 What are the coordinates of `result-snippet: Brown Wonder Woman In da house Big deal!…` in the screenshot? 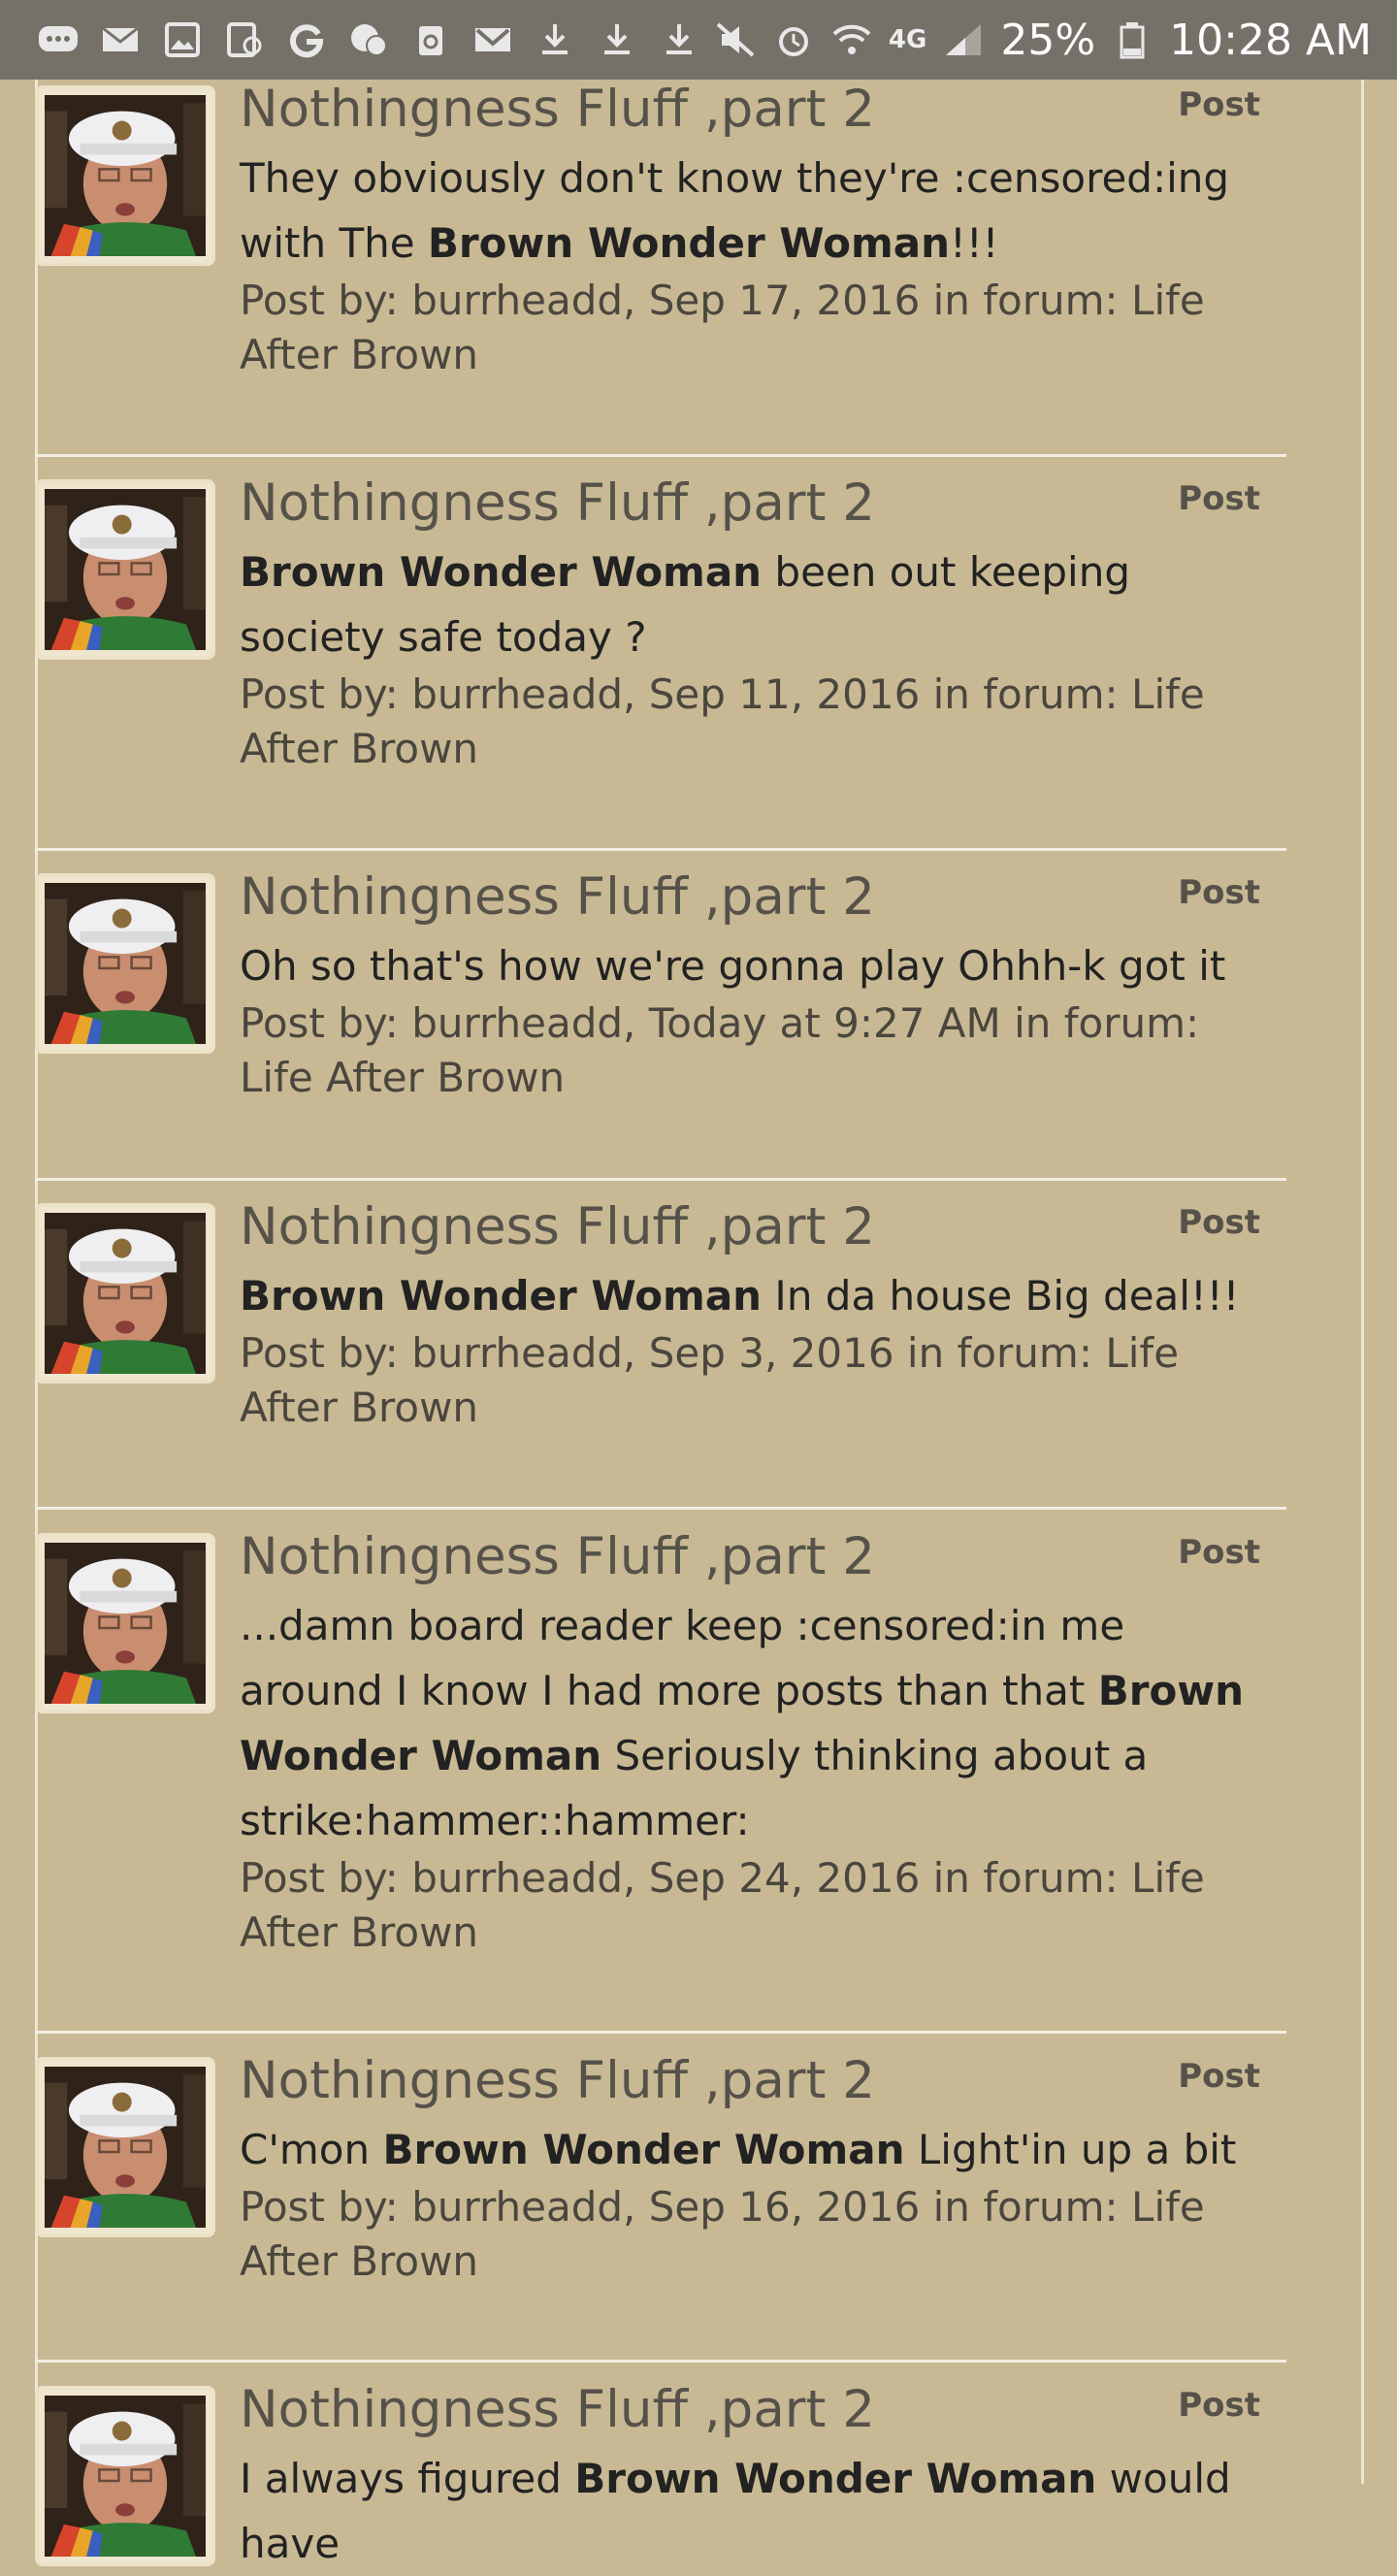 It's located at (759, 1295).